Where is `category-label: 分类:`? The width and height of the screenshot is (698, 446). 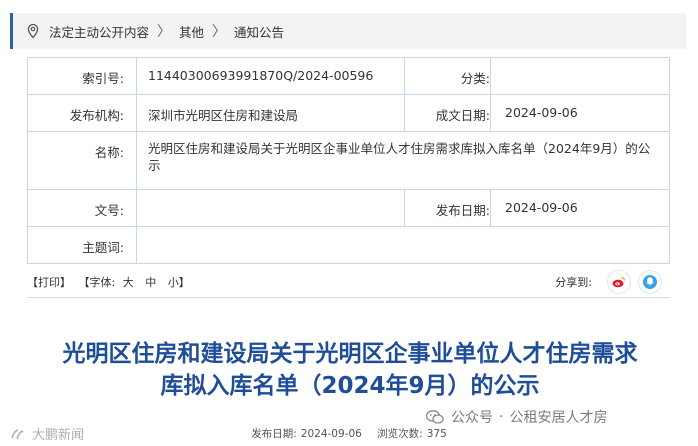 category-label: 分类: is located at coordinates (447, 76).